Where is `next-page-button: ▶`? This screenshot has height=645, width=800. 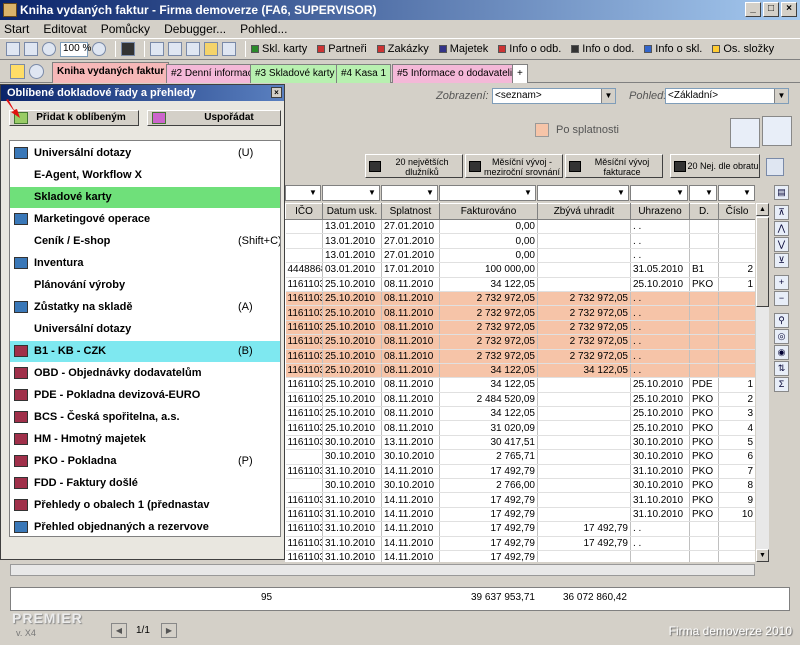 next-page-button: ▶ is located at coordinates (169, 630).